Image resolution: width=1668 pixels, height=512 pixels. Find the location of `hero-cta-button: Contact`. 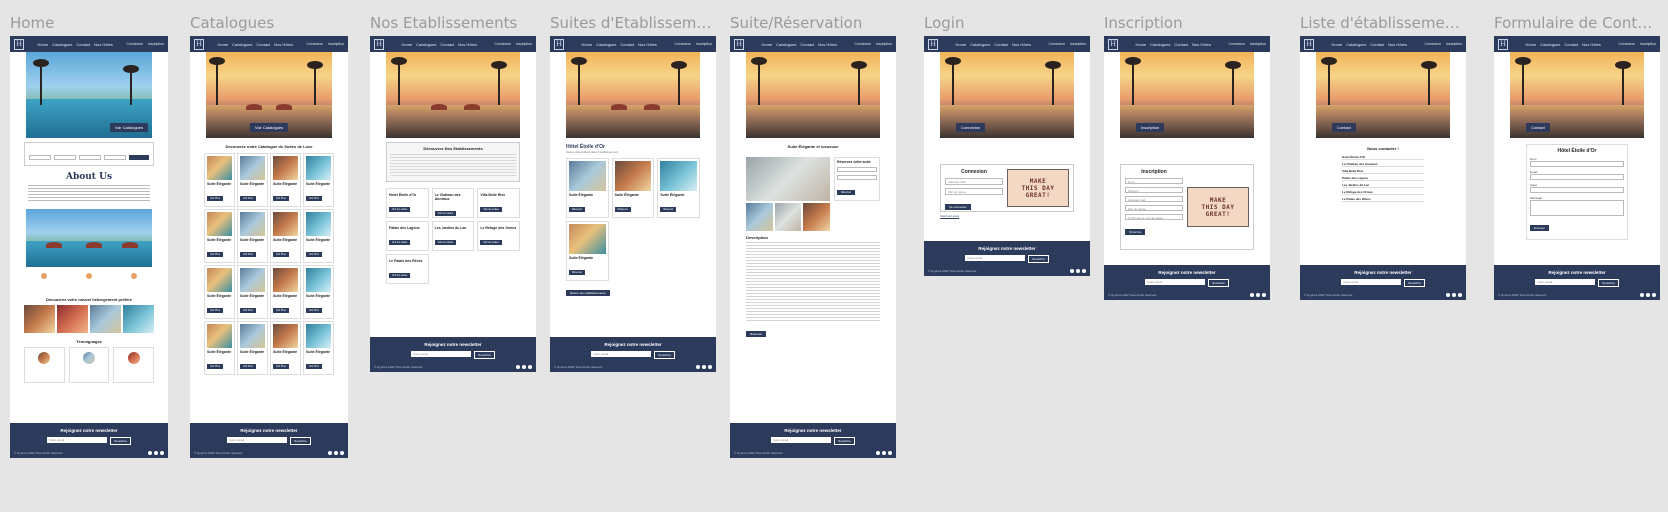

hero-cta-button: Contact is located at coordinates (1344, 127).